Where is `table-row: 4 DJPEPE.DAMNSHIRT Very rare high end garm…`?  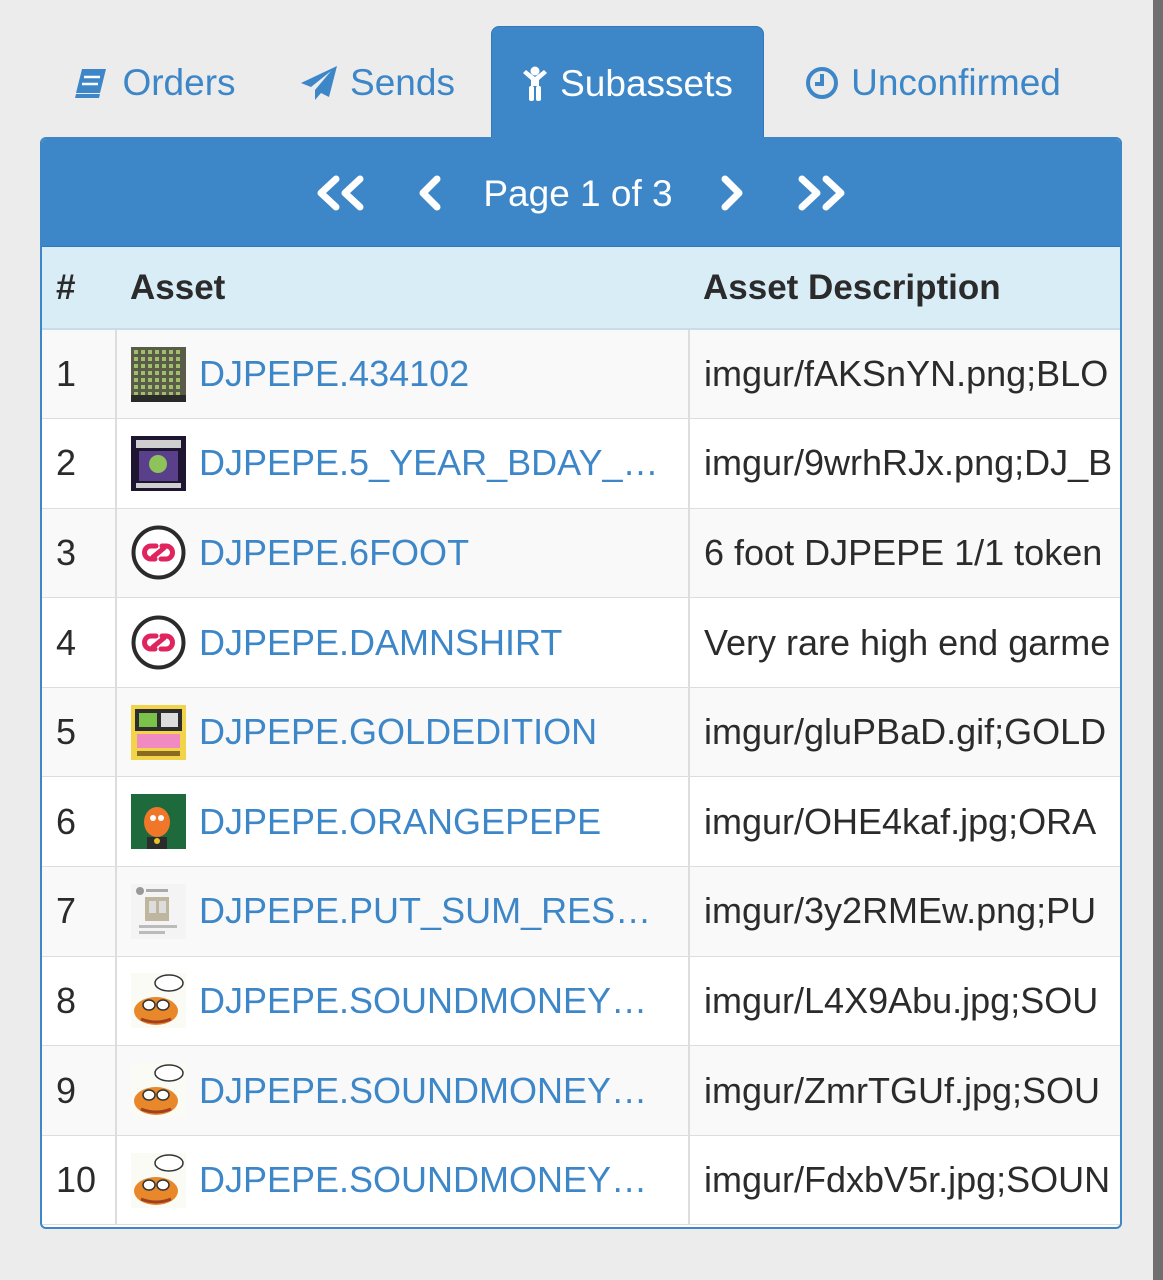
table-row: 4 DJPEPE.DAMNSHIRT Very rare high end garm… is located at coordinates (581, 642).